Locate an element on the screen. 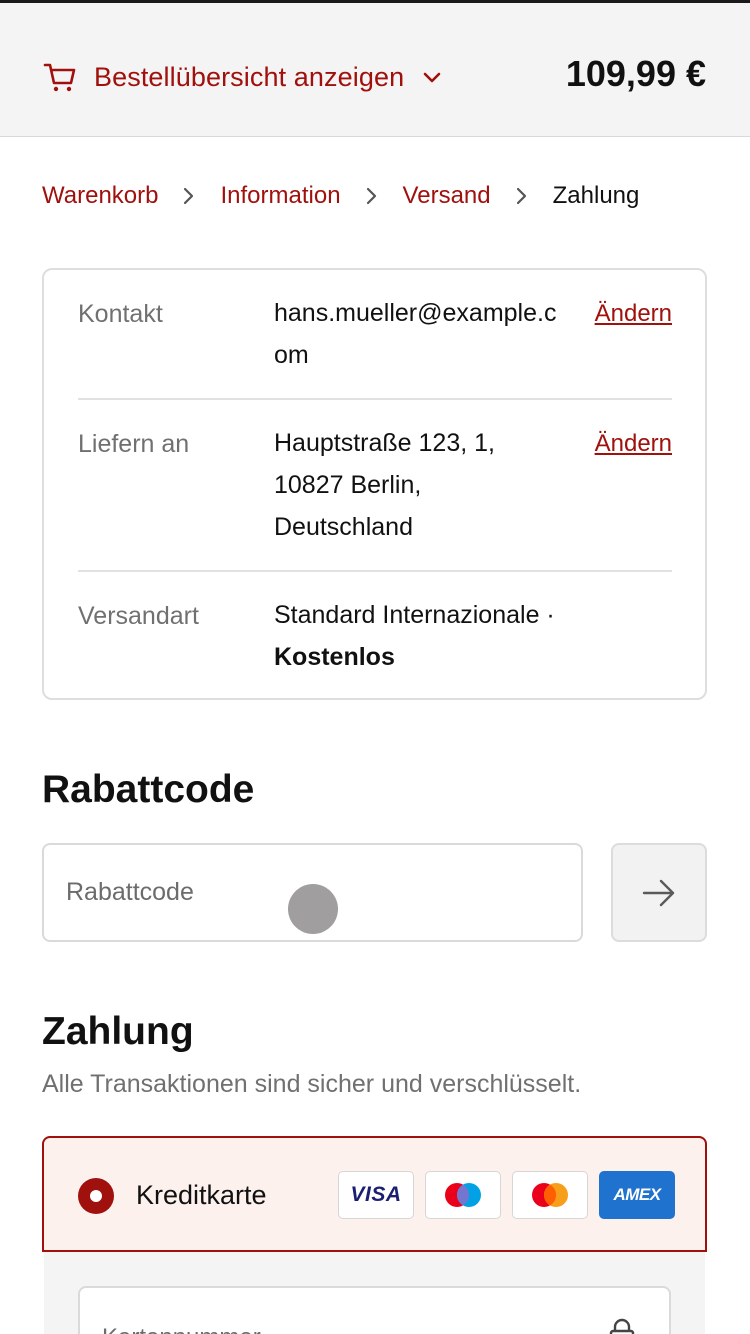  ship-to-label: Liefern an is located at coordinates (134, 444).